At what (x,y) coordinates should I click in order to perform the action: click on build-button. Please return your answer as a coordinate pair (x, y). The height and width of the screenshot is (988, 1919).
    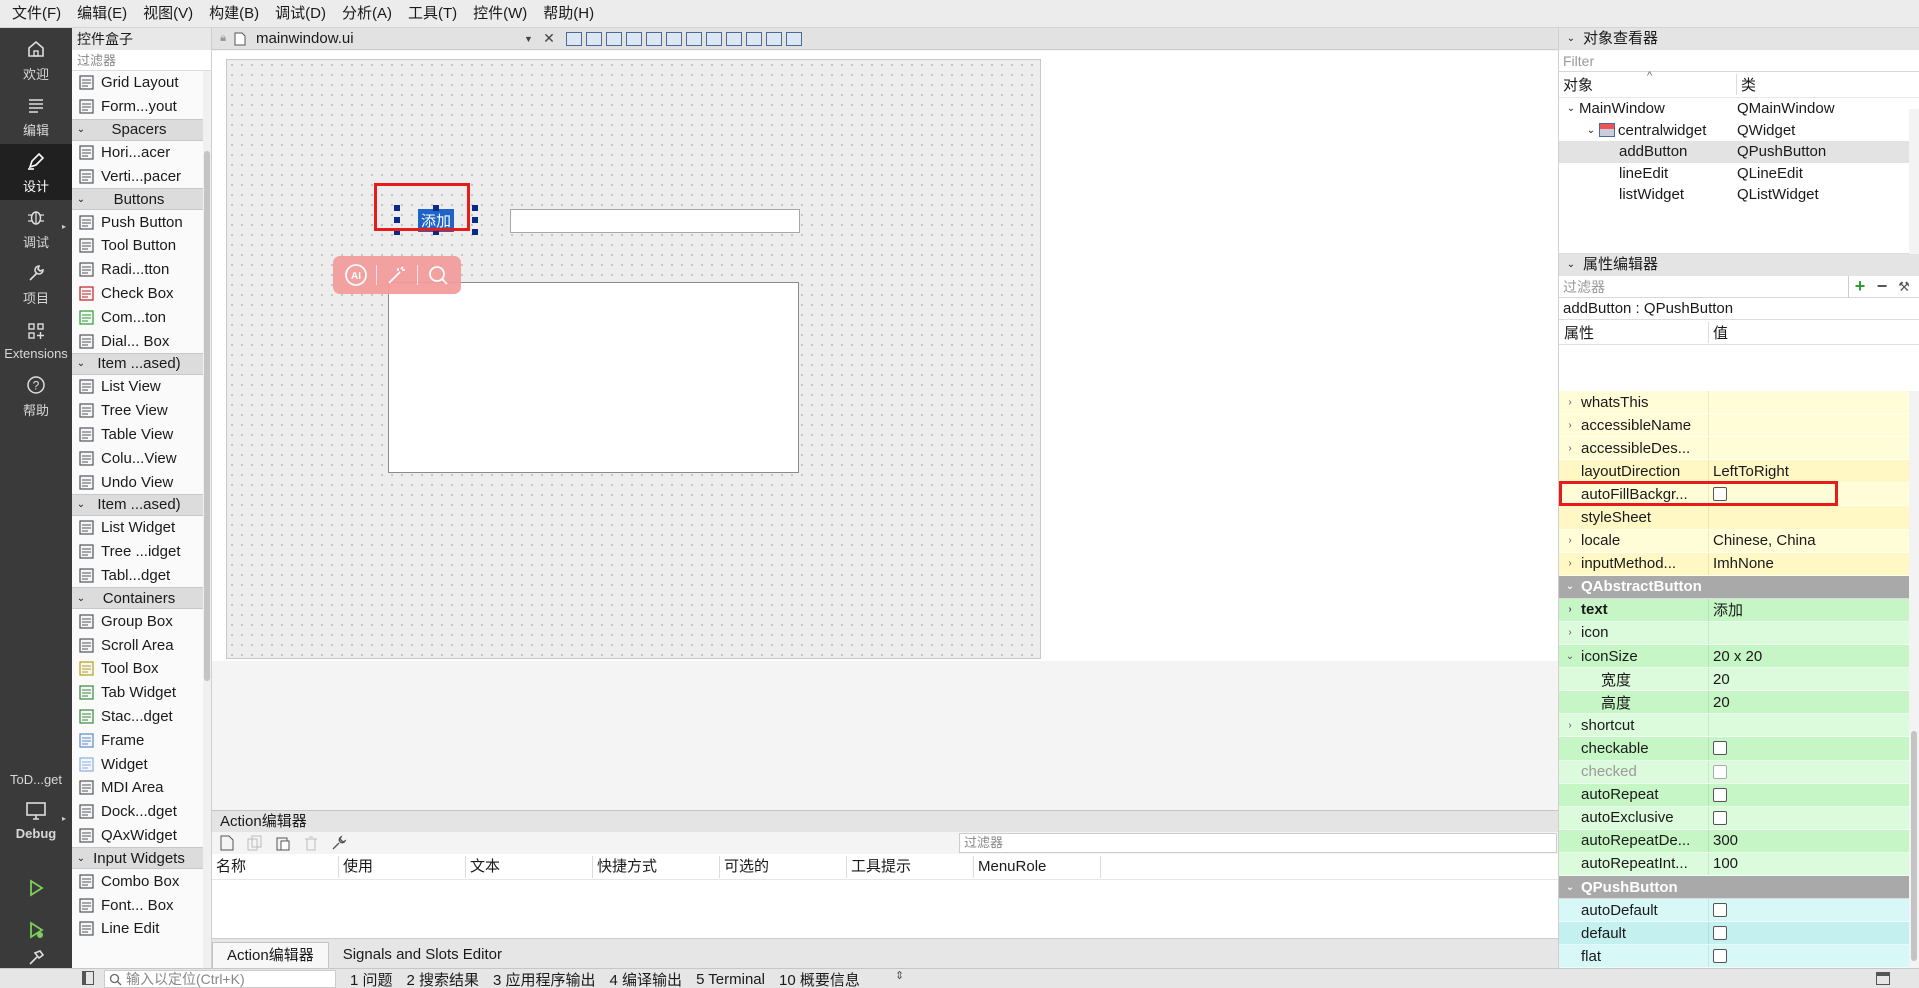
    Looking at the image, I should click on (36, 959).